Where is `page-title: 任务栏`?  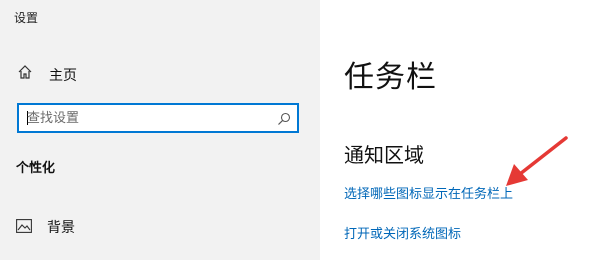
page-title: 任务栏 is located at coordinates (390, 77).